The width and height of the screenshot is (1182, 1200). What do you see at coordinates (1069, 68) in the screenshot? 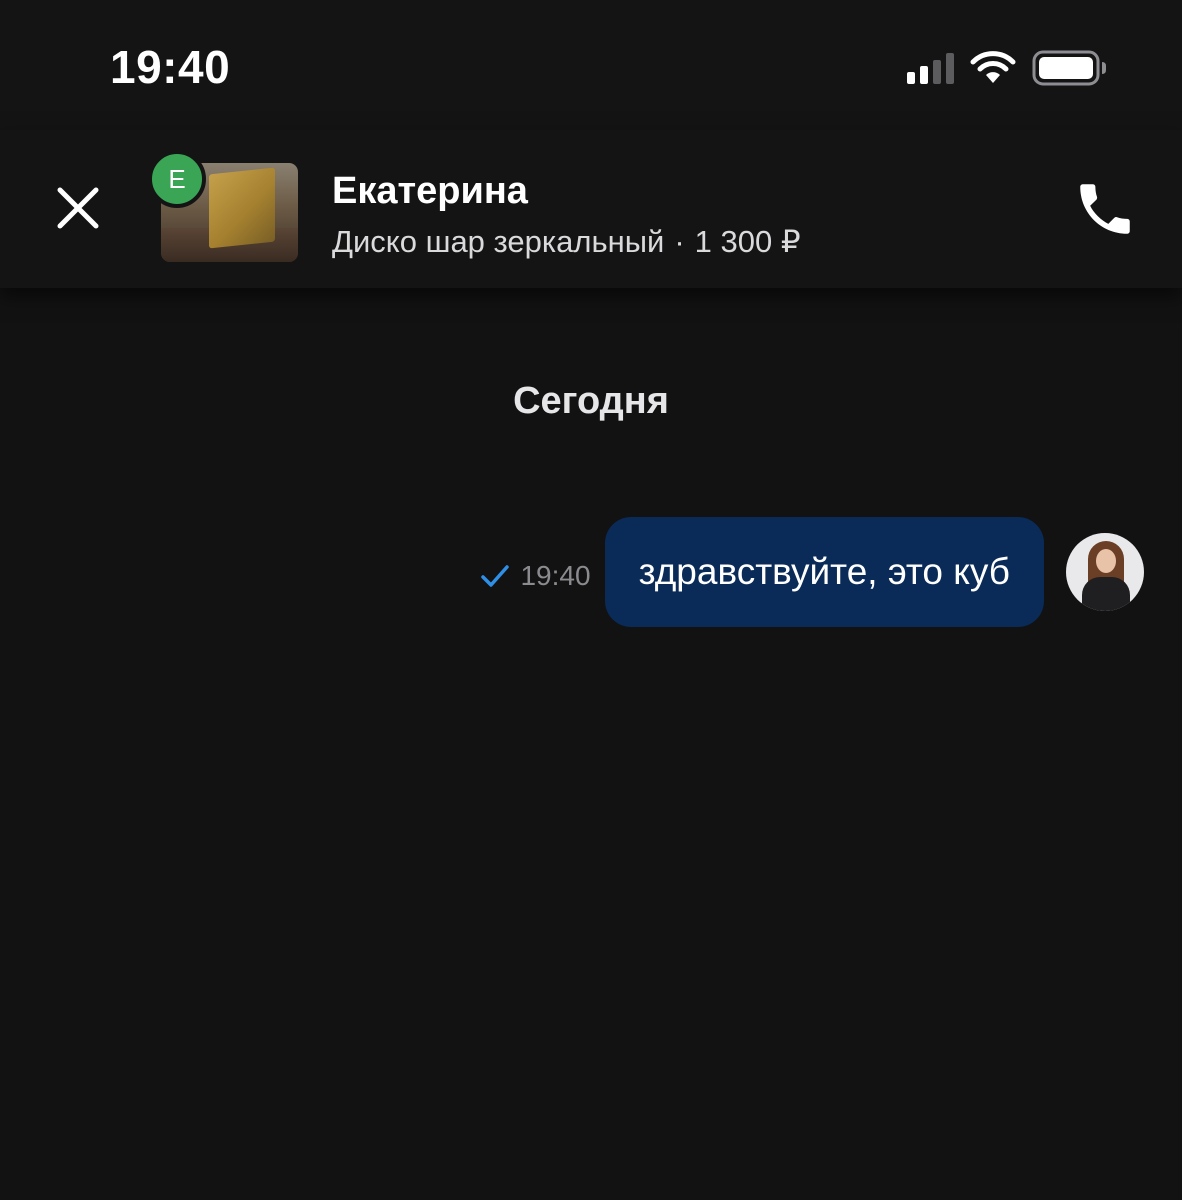
I see `battery-icon` at bounding box center [1069, 68].